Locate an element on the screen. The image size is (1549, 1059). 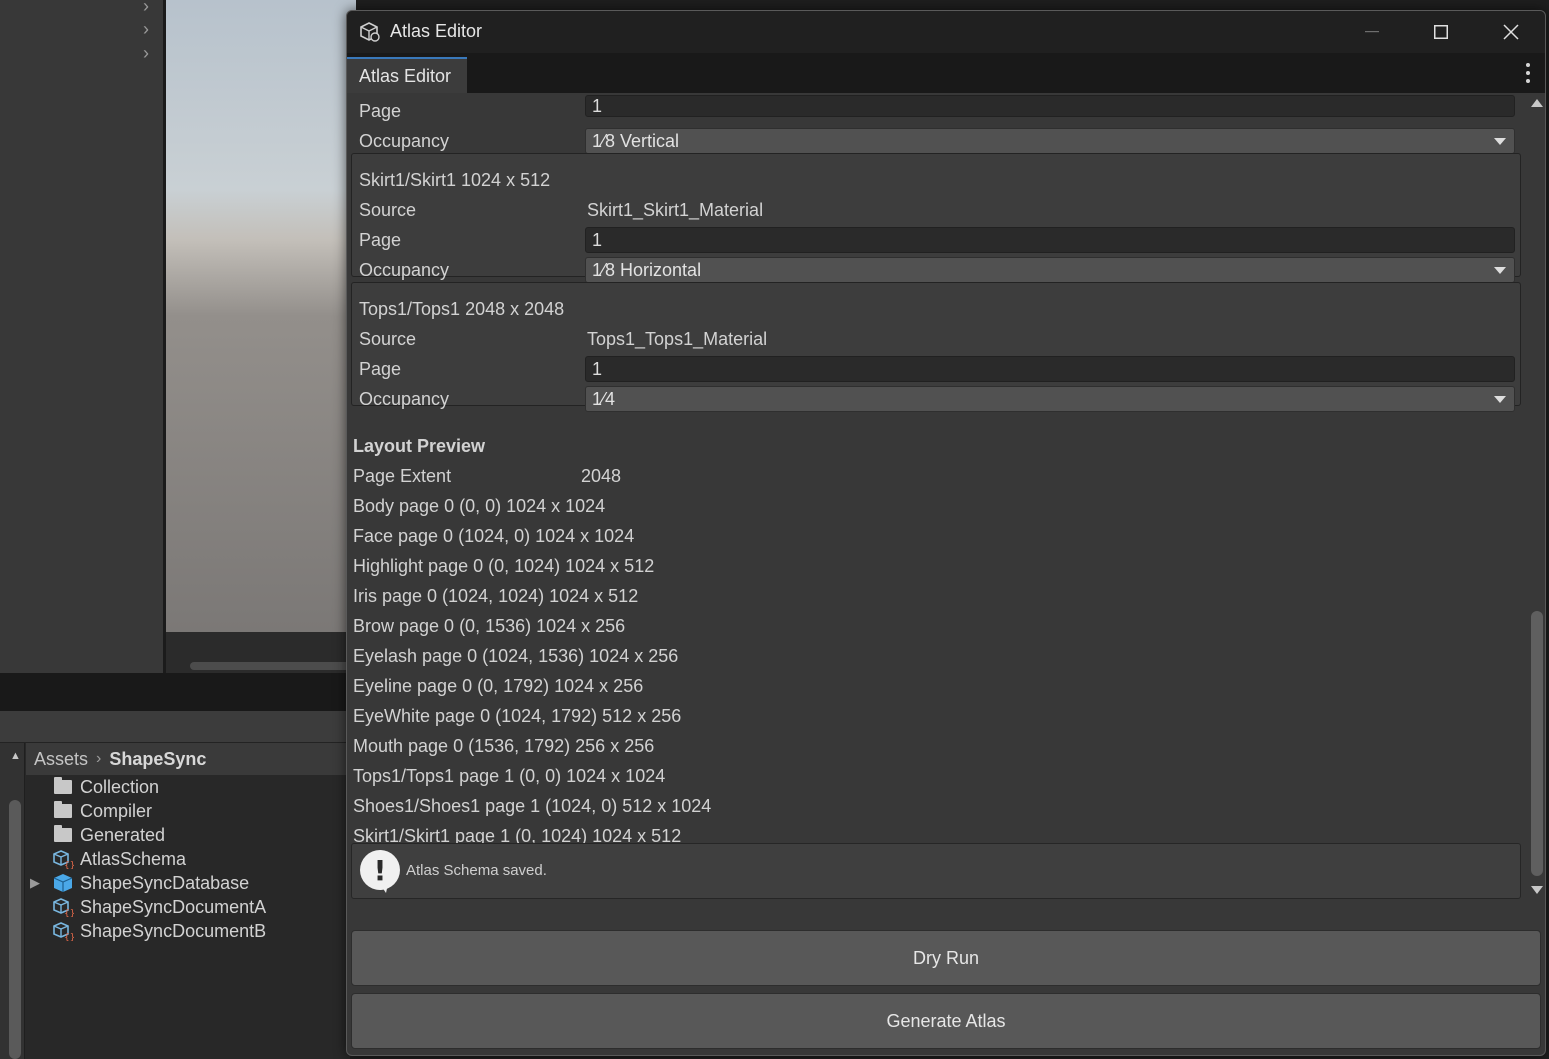
asset-label: Collection is located at coordinates (120, 786).